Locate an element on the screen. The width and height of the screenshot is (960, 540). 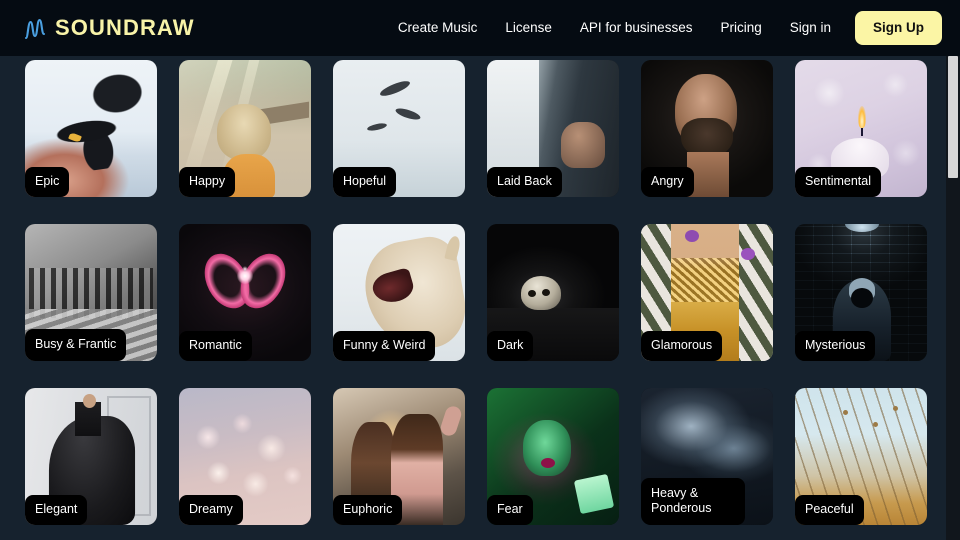
sign-up-button: Sign Up is located at coordinates (898, 28).